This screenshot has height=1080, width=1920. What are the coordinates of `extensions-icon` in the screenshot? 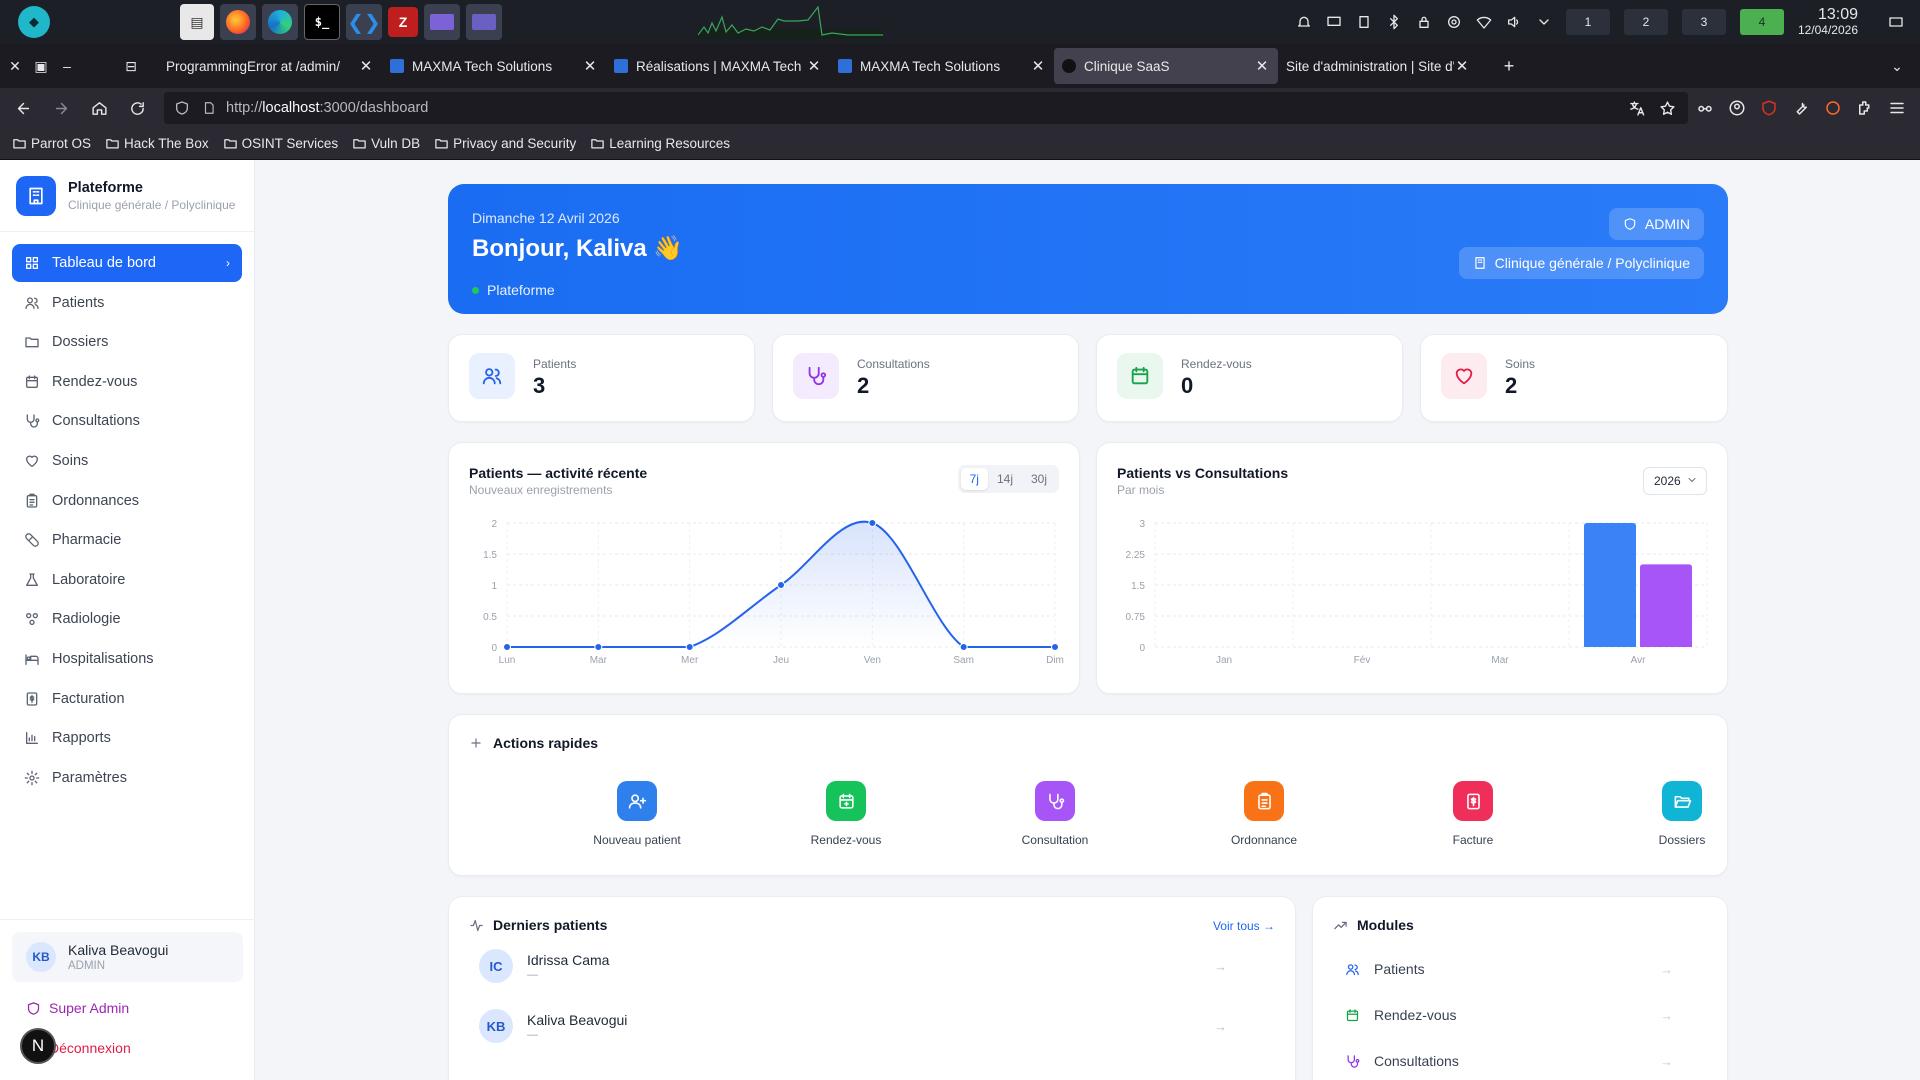 It's located at (1865, 108).